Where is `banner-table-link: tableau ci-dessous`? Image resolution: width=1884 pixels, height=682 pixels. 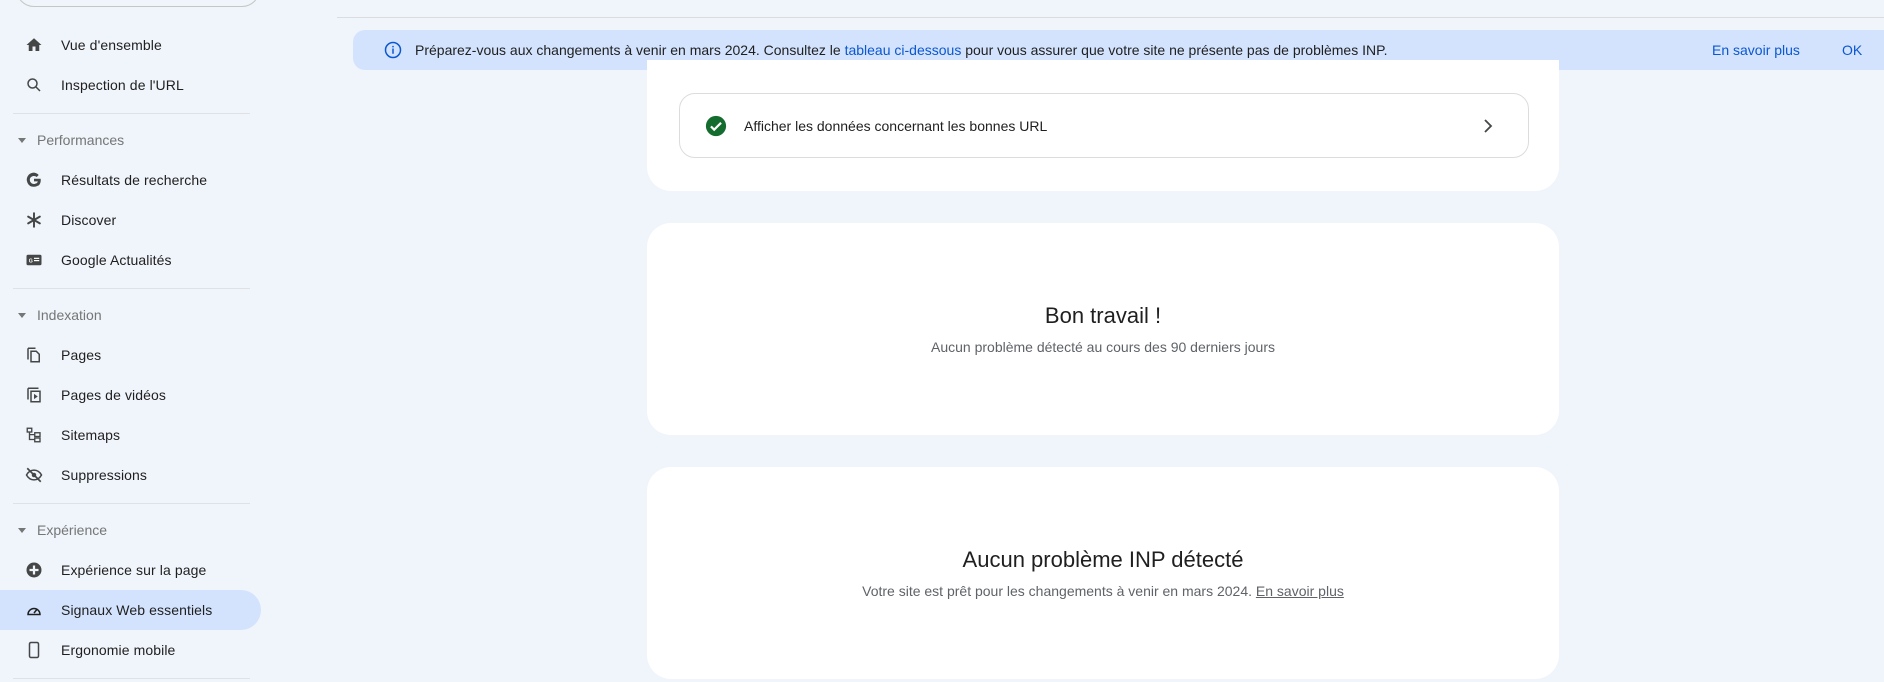 banner-table-link: tableau ci-dessous is located at coordinates (903, 50).